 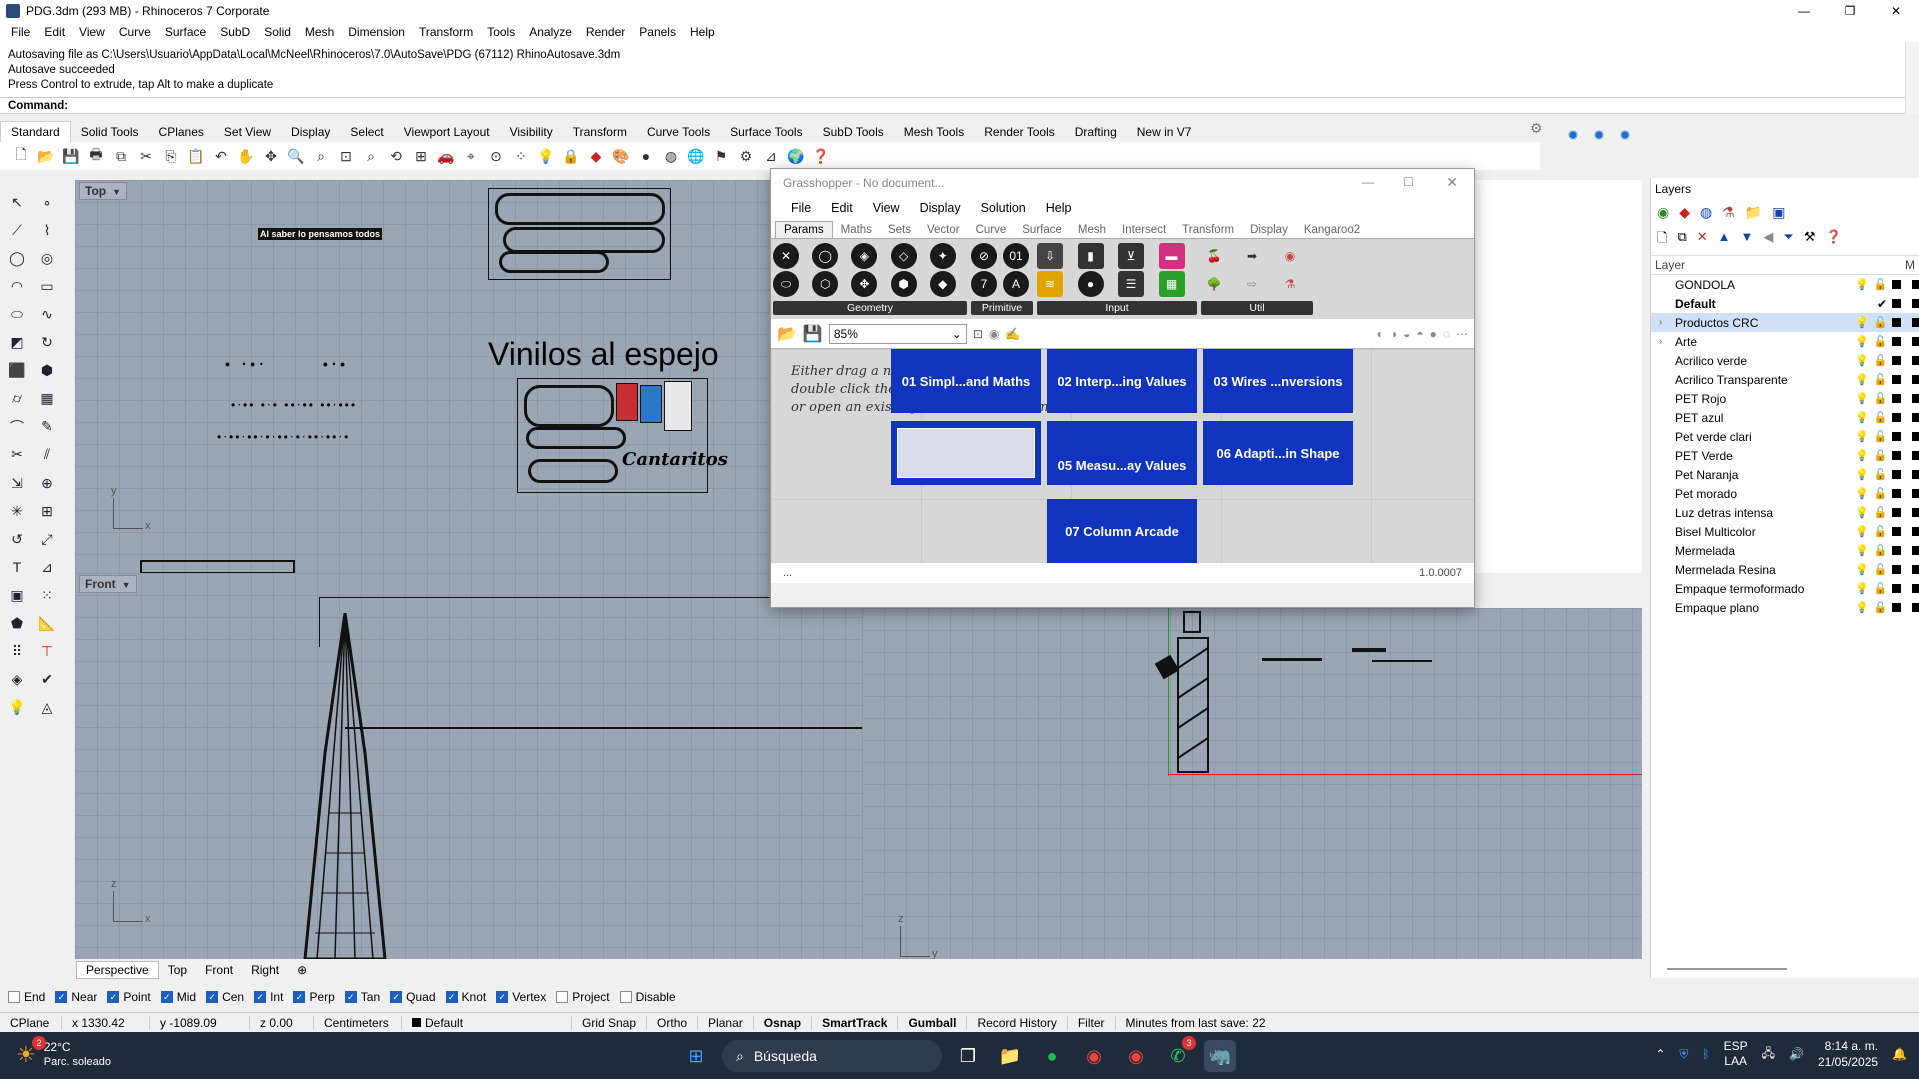 What do you see at coordinates (271, 156) in the screenshot?
I see `move-view-icon: ✥` at bounding box center [271, 156].